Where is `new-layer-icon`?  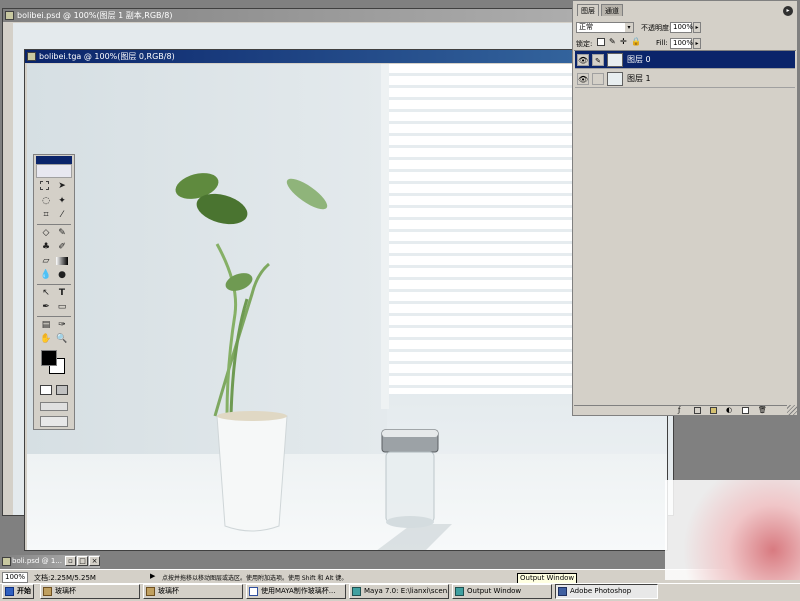 new-layer-icon is located at coordinates (745, 410).